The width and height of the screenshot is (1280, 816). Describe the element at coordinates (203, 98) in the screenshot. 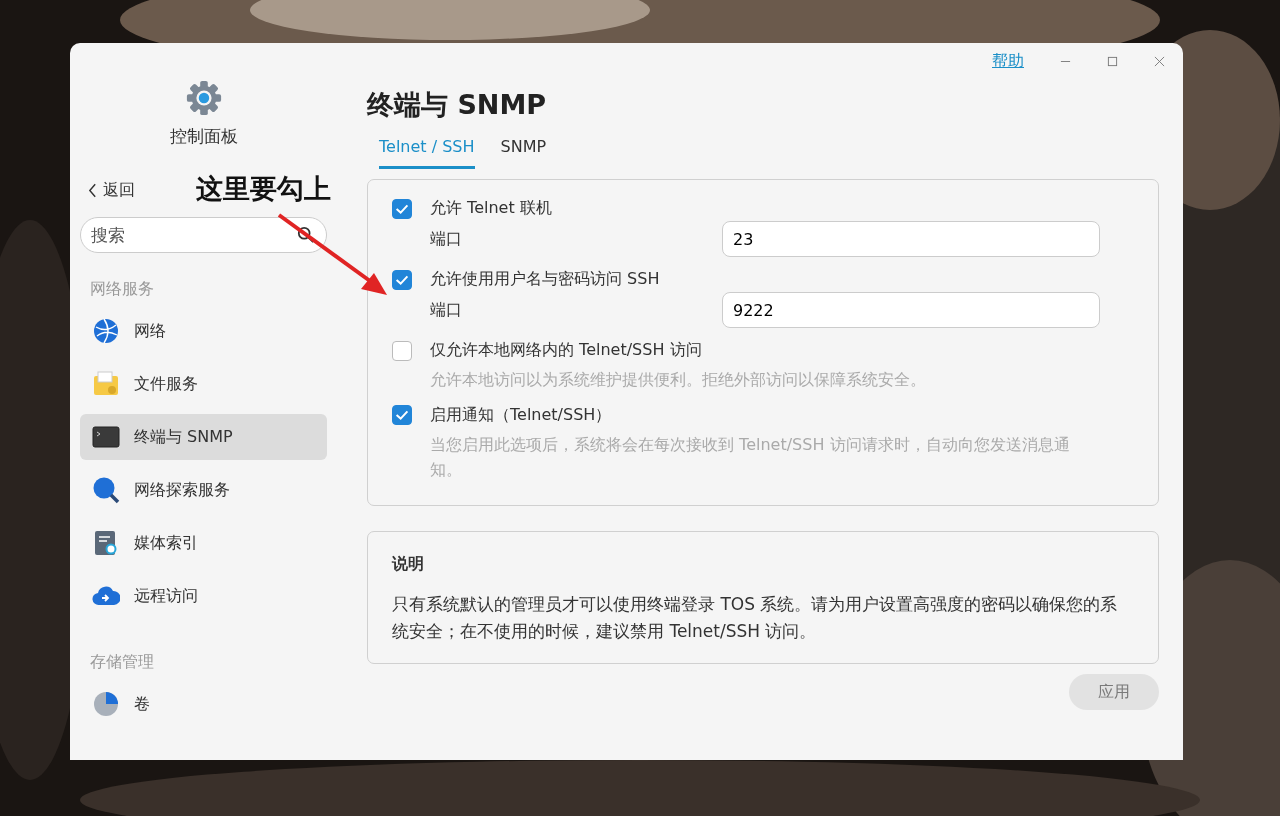

I see `gear-icon` at that location.